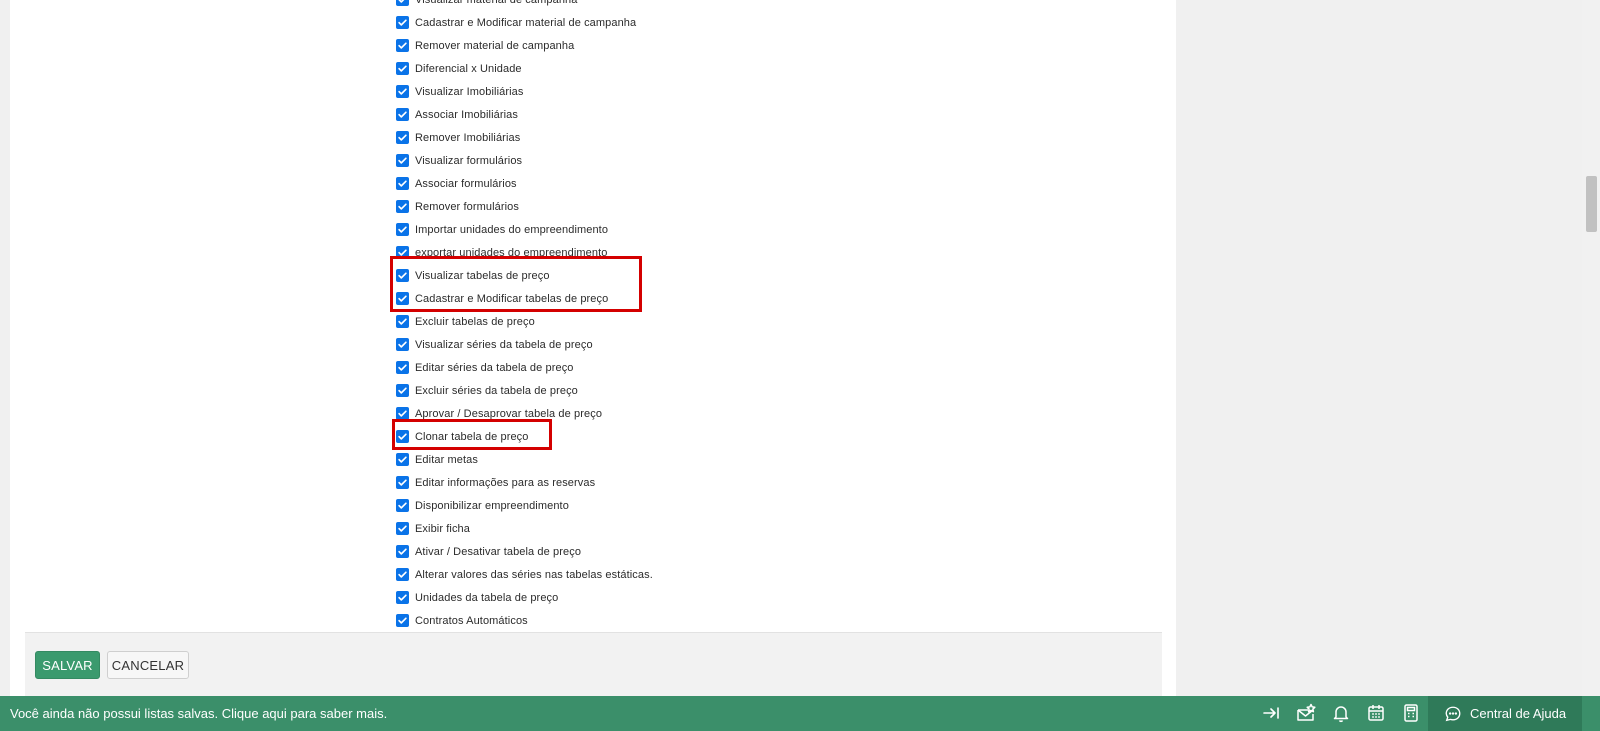  Describe the element at coordinates (1453, 713) in the screenshot. I see `chat-bubble-icon` at that location.